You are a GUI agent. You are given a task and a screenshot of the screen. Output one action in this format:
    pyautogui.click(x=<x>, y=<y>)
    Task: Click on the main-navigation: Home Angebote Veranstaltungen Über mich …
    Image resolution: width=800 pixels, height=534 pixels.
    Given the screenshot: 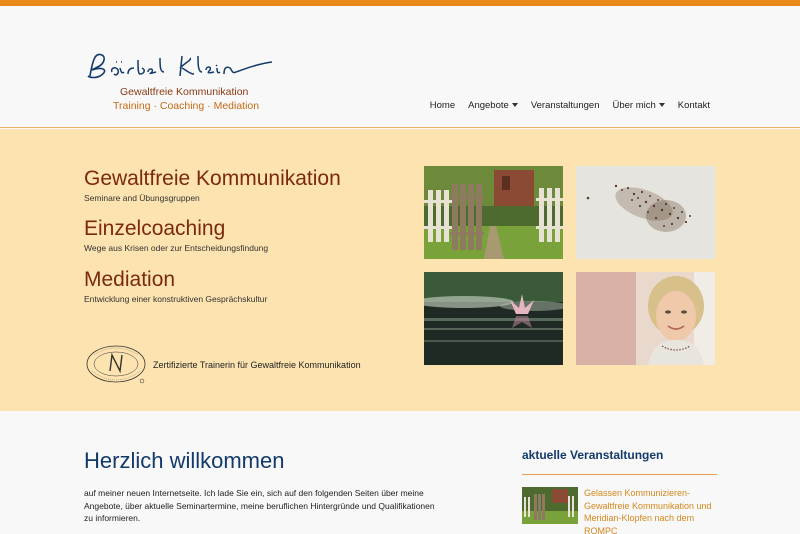 What is the action you would take?
    pyautogui.click(x=570, y=105)
    